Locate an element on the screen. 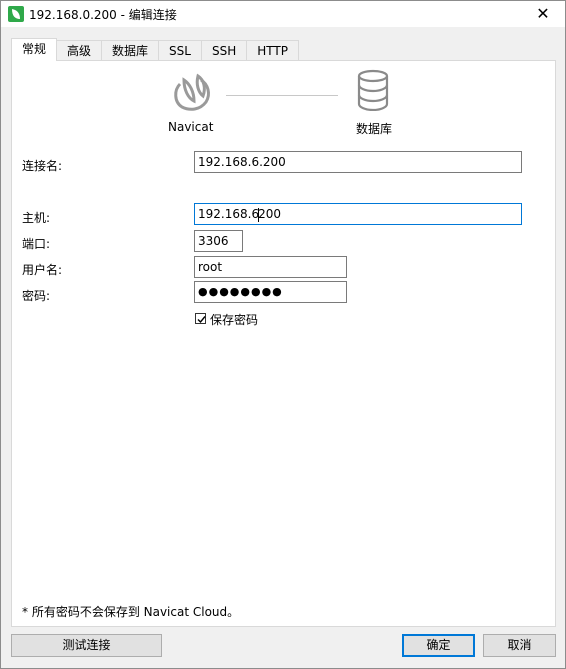 The height and width of the screenshot is (669, 566). host-value-after-caret: 200 is located at coordinates (269, 214).